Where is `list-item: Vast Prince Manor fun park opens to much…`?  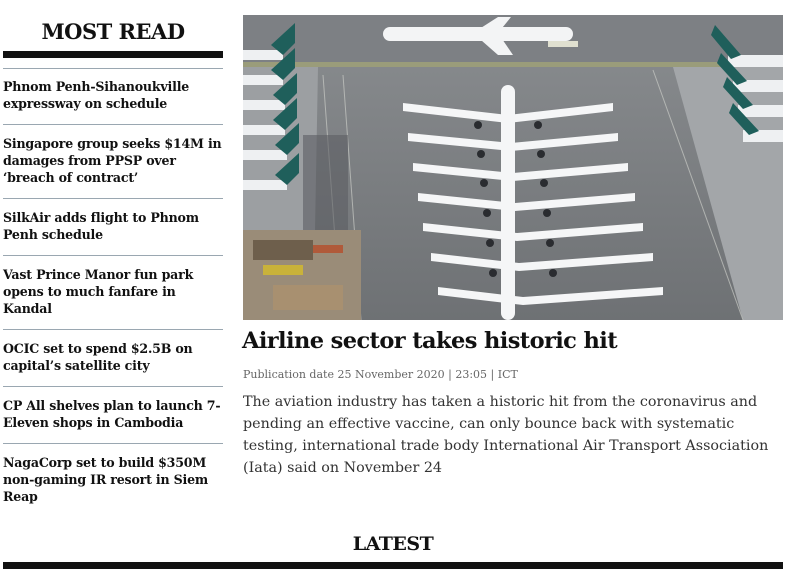 list-item: Vast Prince Manor fun park opens to much… is located at coordinates (113, 292).